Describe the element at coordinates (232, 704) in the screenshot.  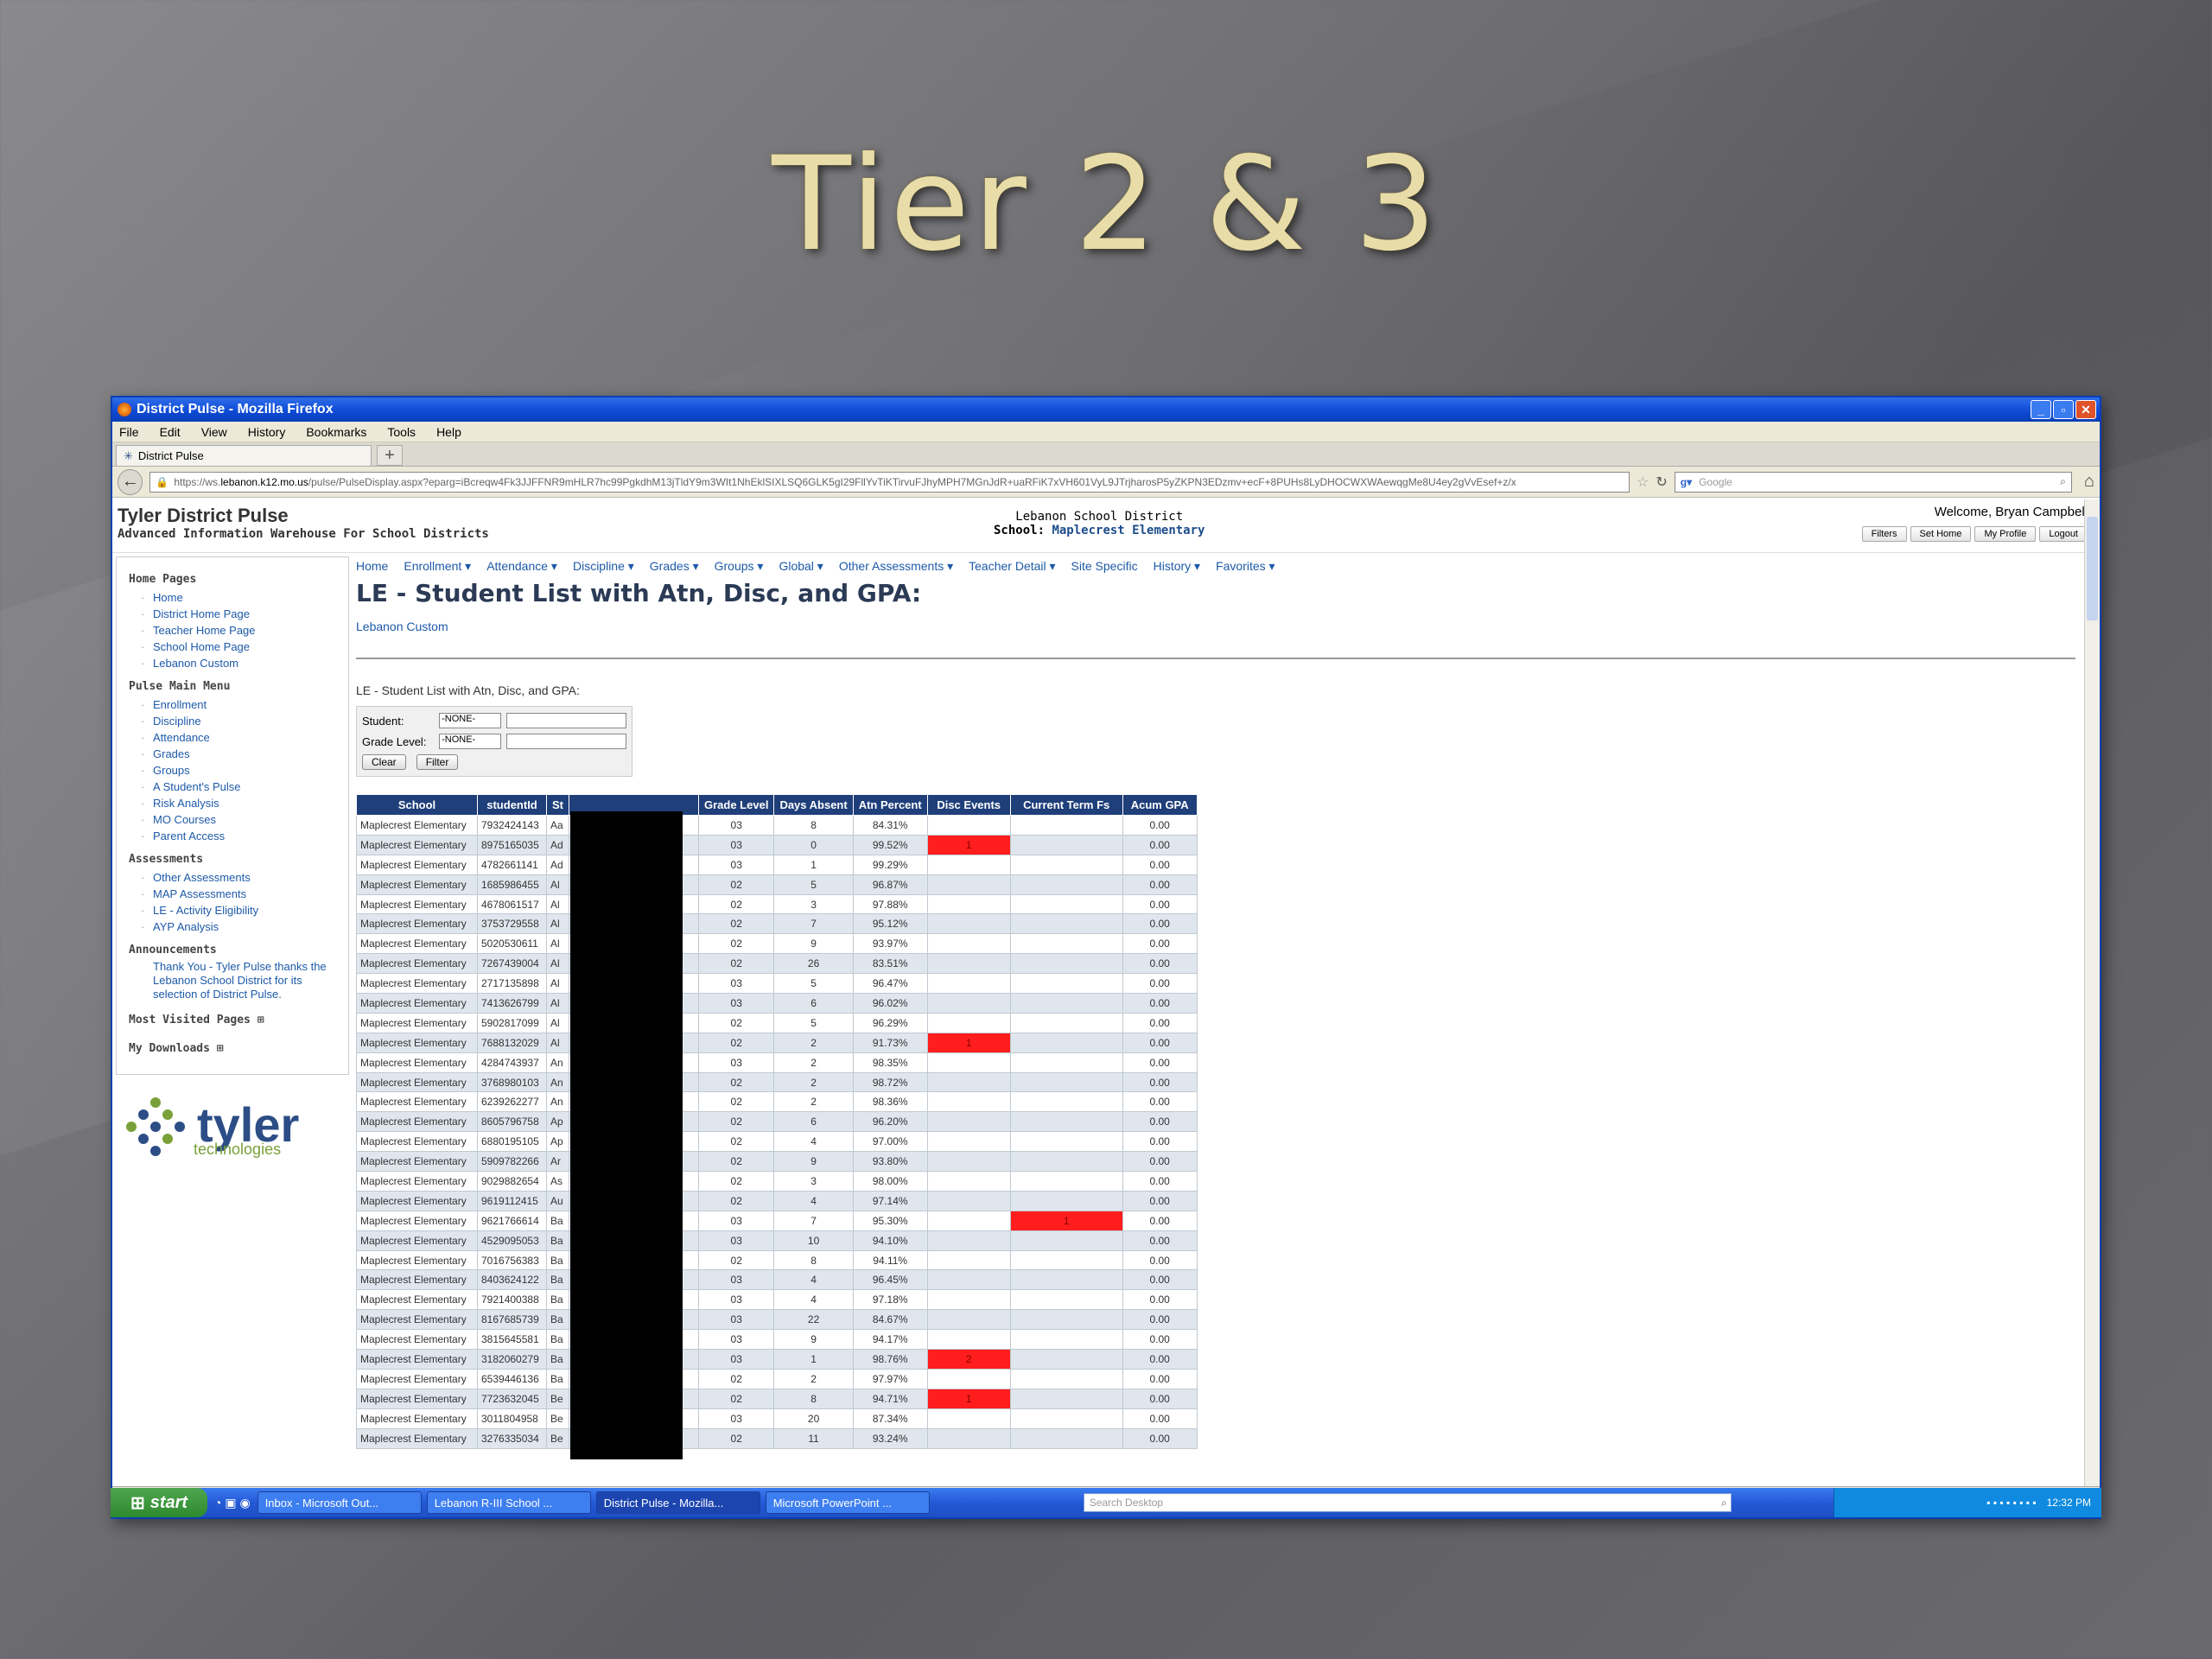
I see `sidebar-item-enrollment: Enrollment` at that location.